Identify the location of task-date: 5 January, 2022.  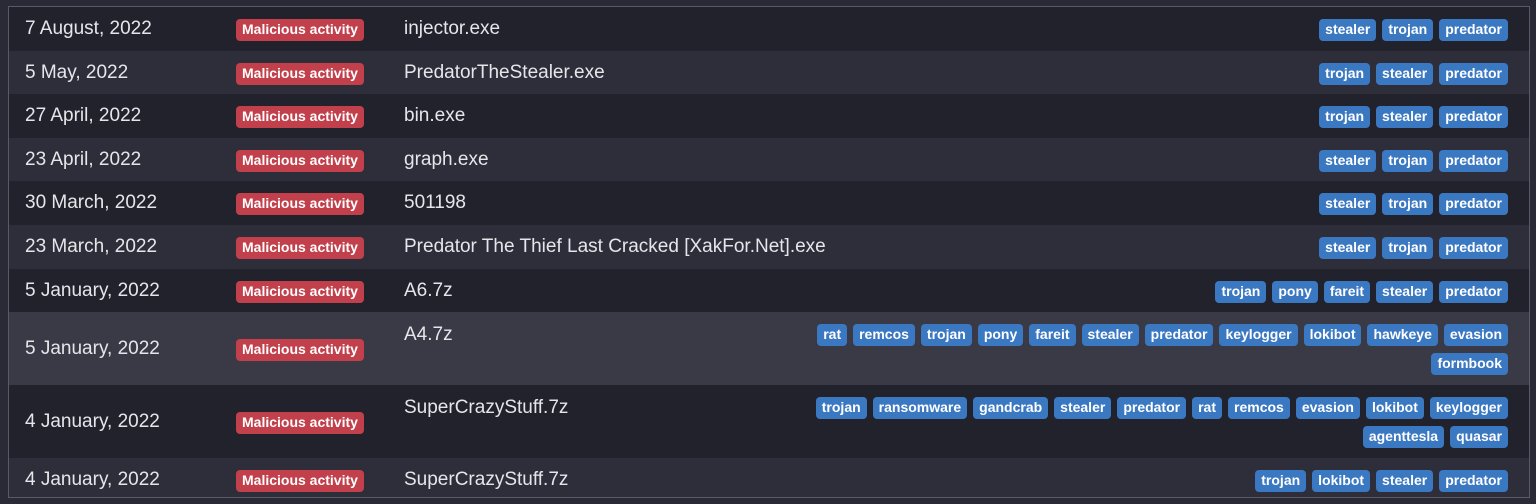
(92, 349).